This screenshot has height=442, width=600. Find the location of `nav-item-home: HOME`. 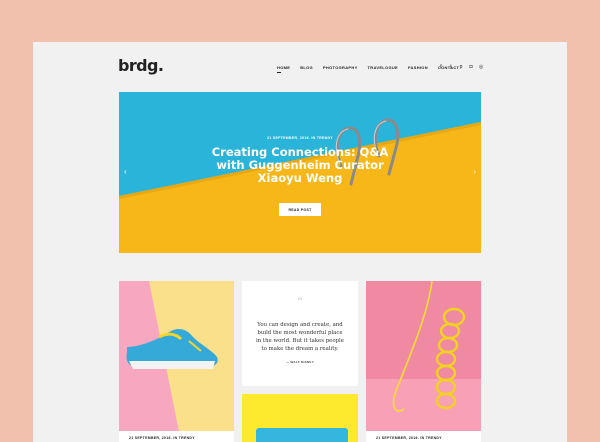

nav-item-home: HOME is located at coordinates (284, 69).